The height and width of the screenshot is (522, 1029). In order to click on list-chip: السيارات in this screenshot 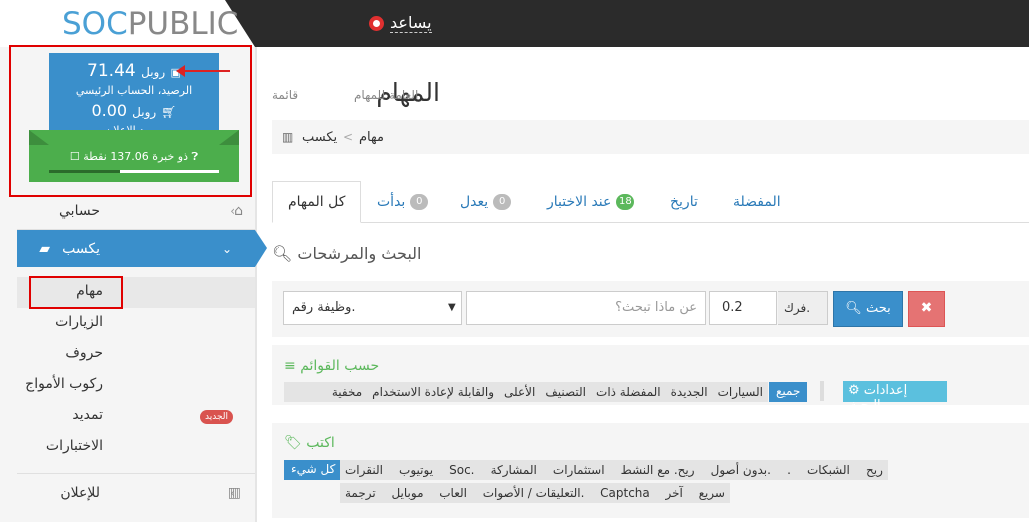, I will do `click(740, 392)`.